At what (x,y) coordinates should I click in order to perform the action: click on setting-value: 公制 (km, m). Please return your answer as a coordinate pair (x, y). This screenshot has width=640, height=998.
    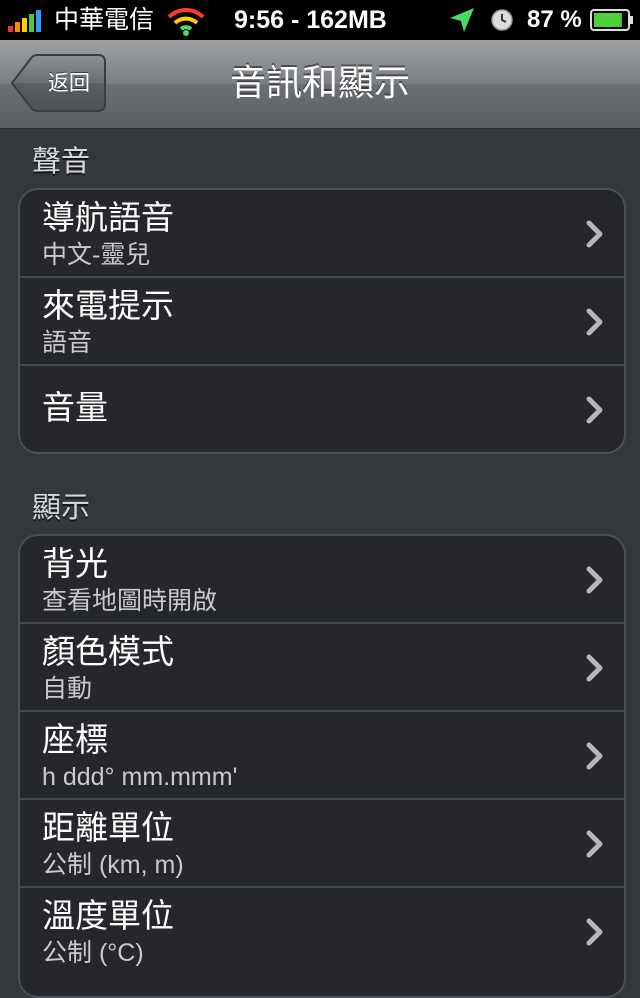
    Looking at the image, I should click on (113, 865).